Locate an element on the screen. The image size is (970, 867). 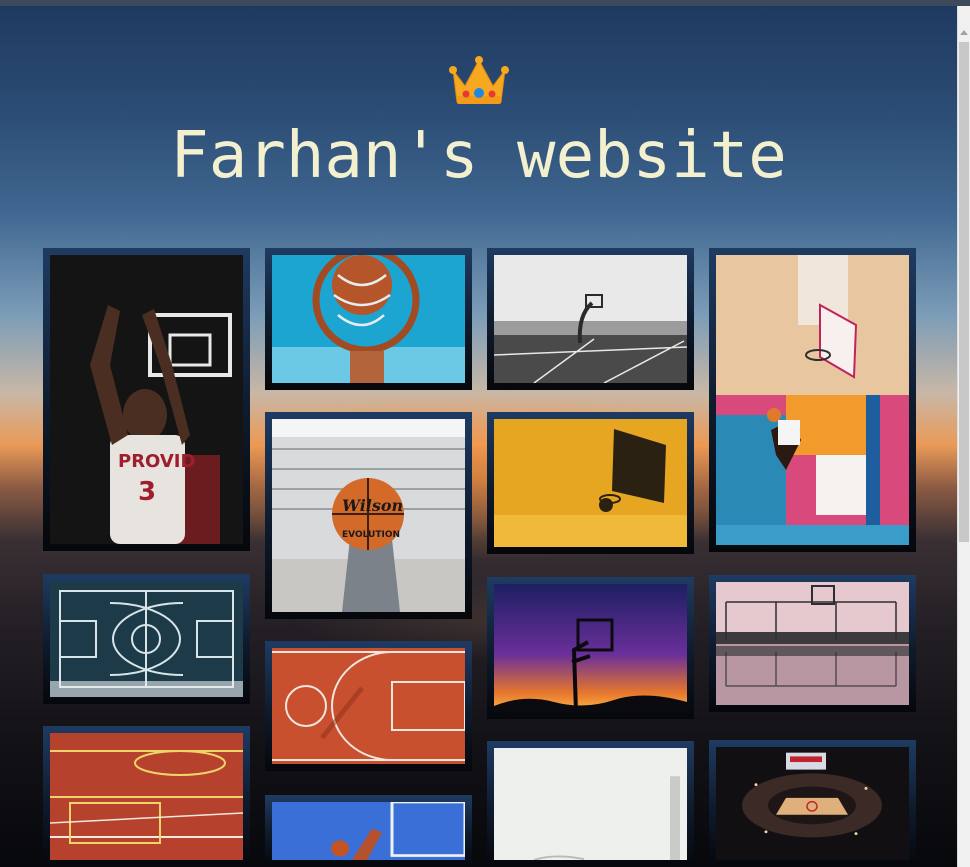
scroll-thumb is located at coordinates (964, 292).